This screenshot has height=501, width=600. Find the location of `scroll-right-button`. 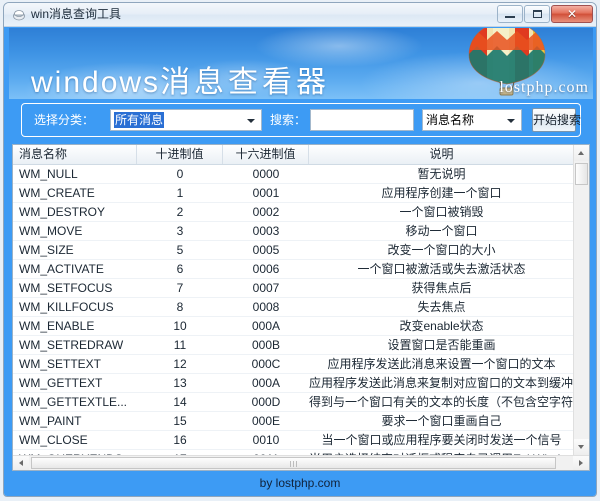

scroll-right-button is located at coordinates (581, 463).